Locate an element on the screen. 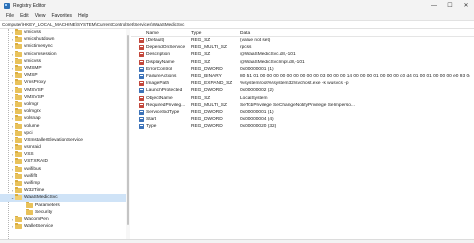  tree-item: › vpci is located at coordinates (64, 133).